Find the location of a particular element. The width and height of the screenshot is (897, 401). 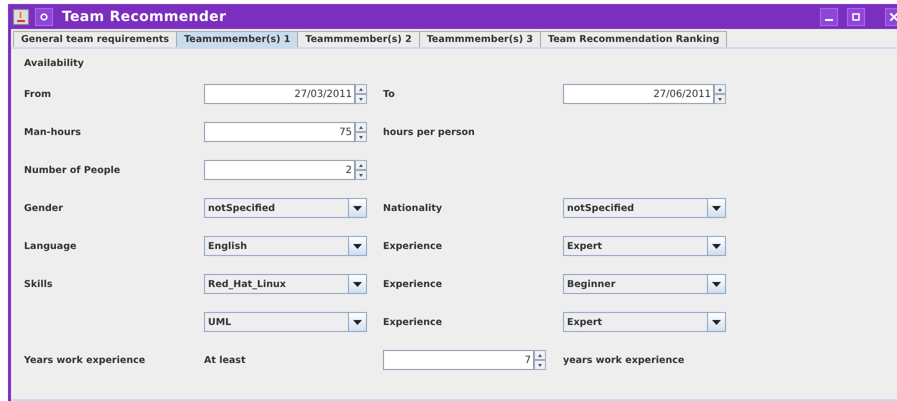

spinner-field: 27/06/2011 is located at coordinates (638, 94).